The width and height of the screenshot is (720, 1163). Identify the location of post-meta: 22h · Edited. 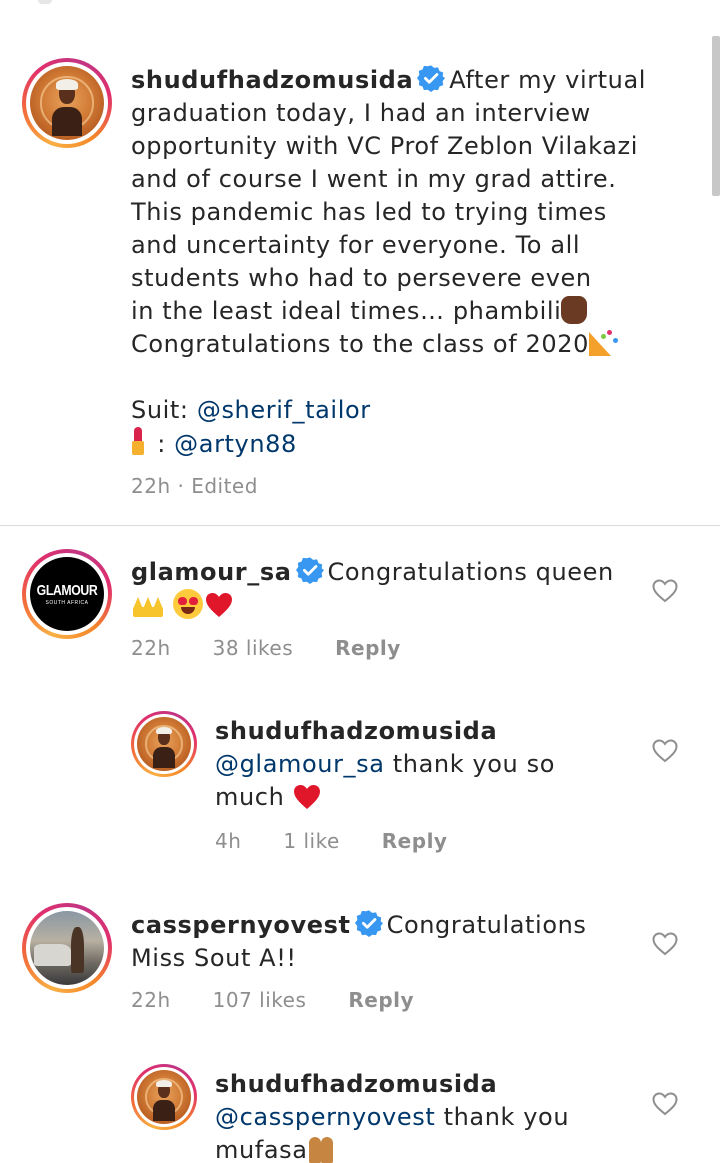
(215, 486).